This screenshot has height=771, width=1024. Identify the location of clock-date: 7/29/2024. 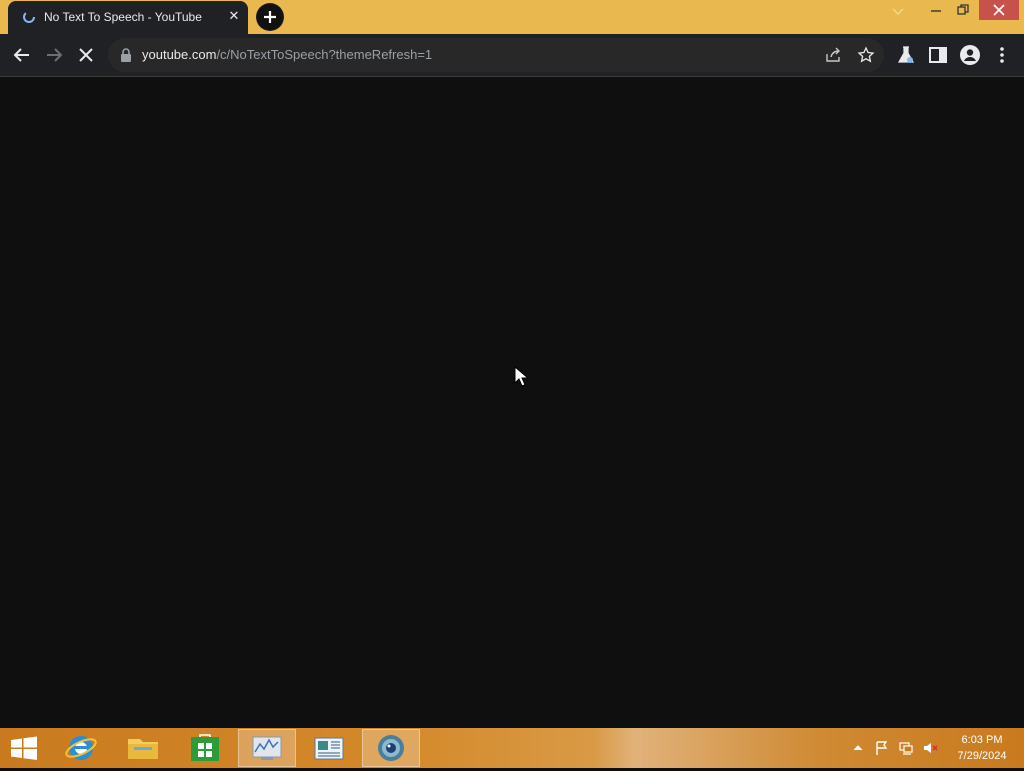
(982, 756).